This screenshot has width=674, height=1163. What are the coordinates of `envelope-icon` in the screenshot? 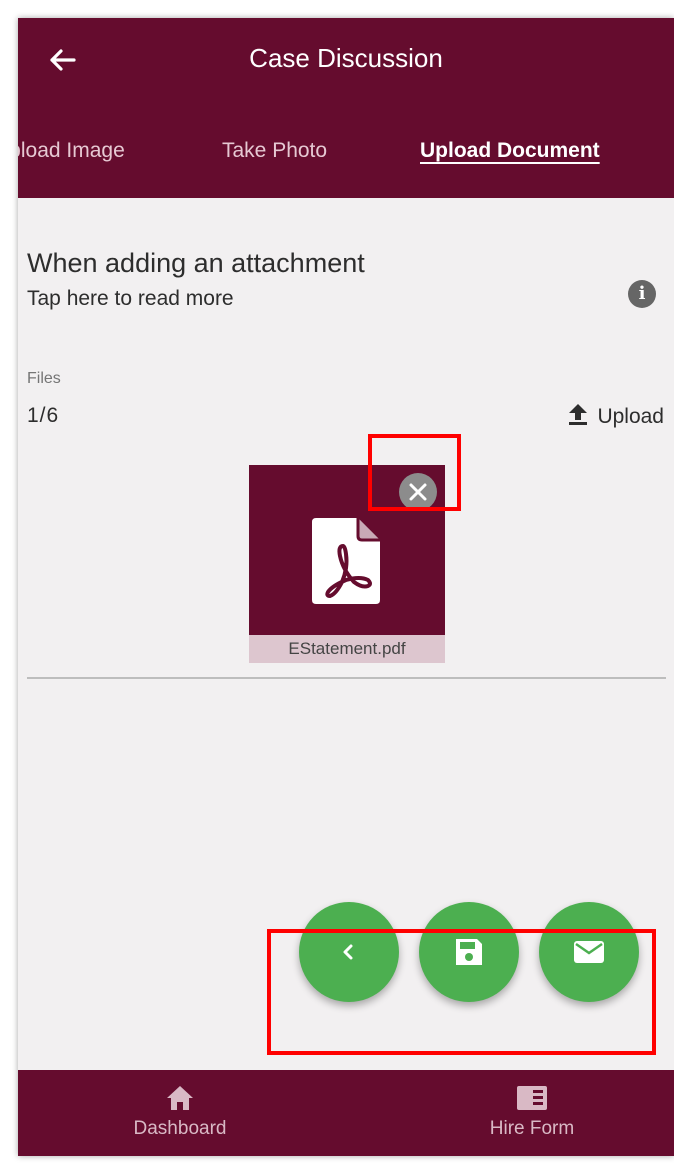 It's located at (589, 952).